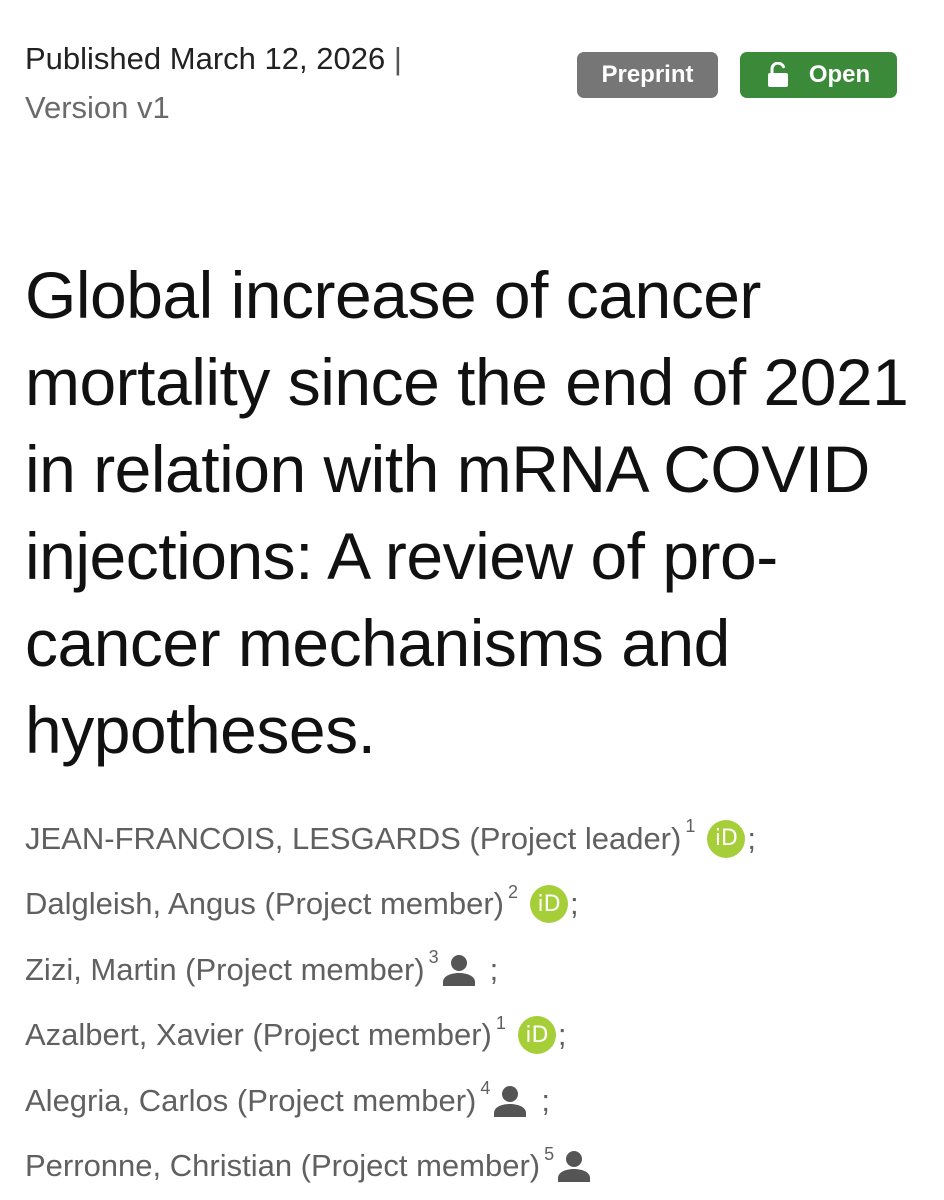 The image size is (944, 1200). What do you see at coordinates (839, 74) in the screenshot?
I see `open-label: Open` at bounding box center [839, 74].